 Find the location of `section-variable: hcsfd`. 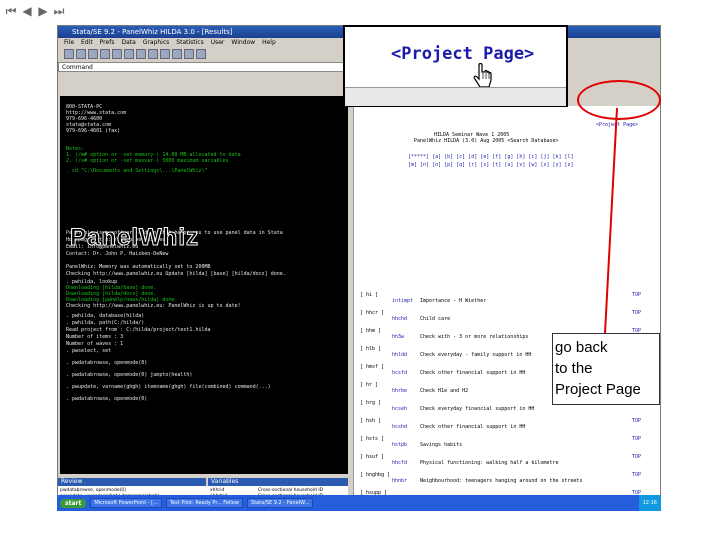

section-variable: hcsfd is located at coordinates (399, 373).